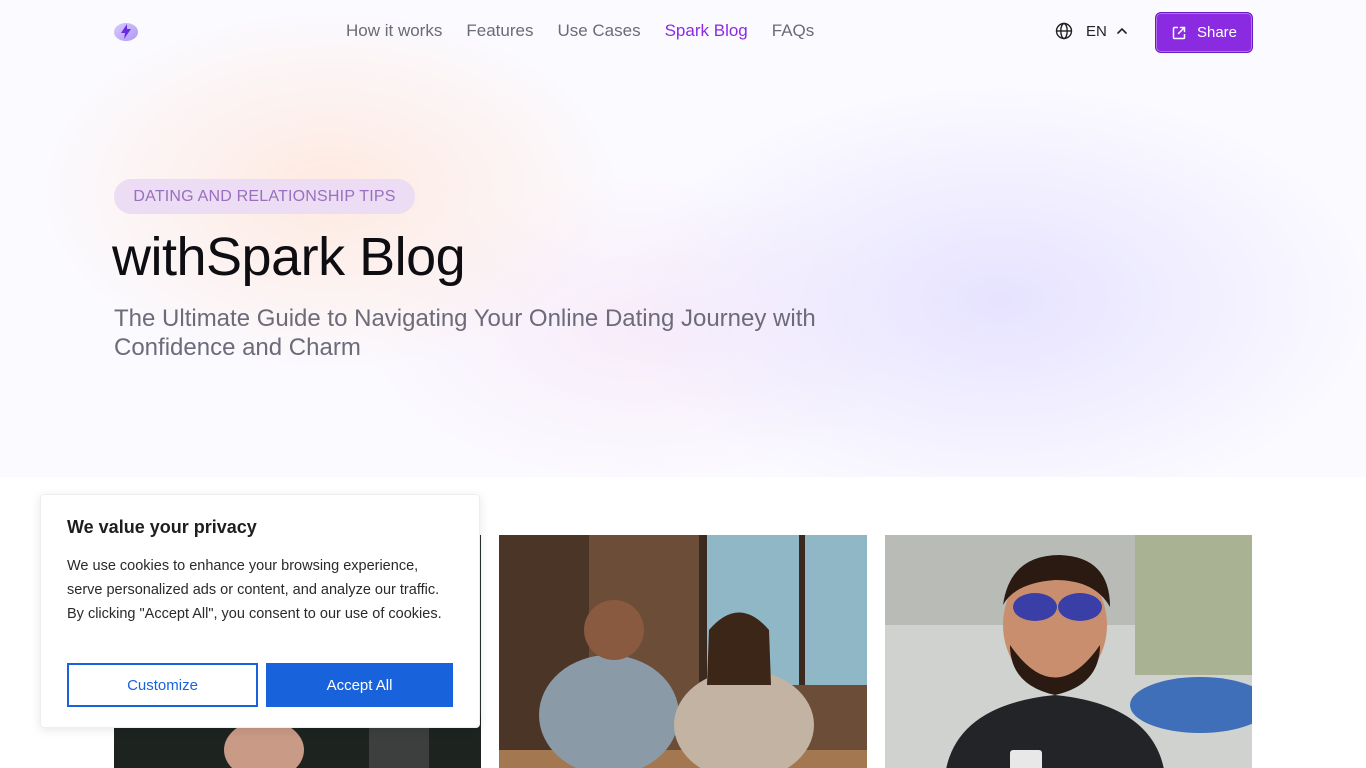  I want to click on nav-faqs: FAQs, so click(793, 31).